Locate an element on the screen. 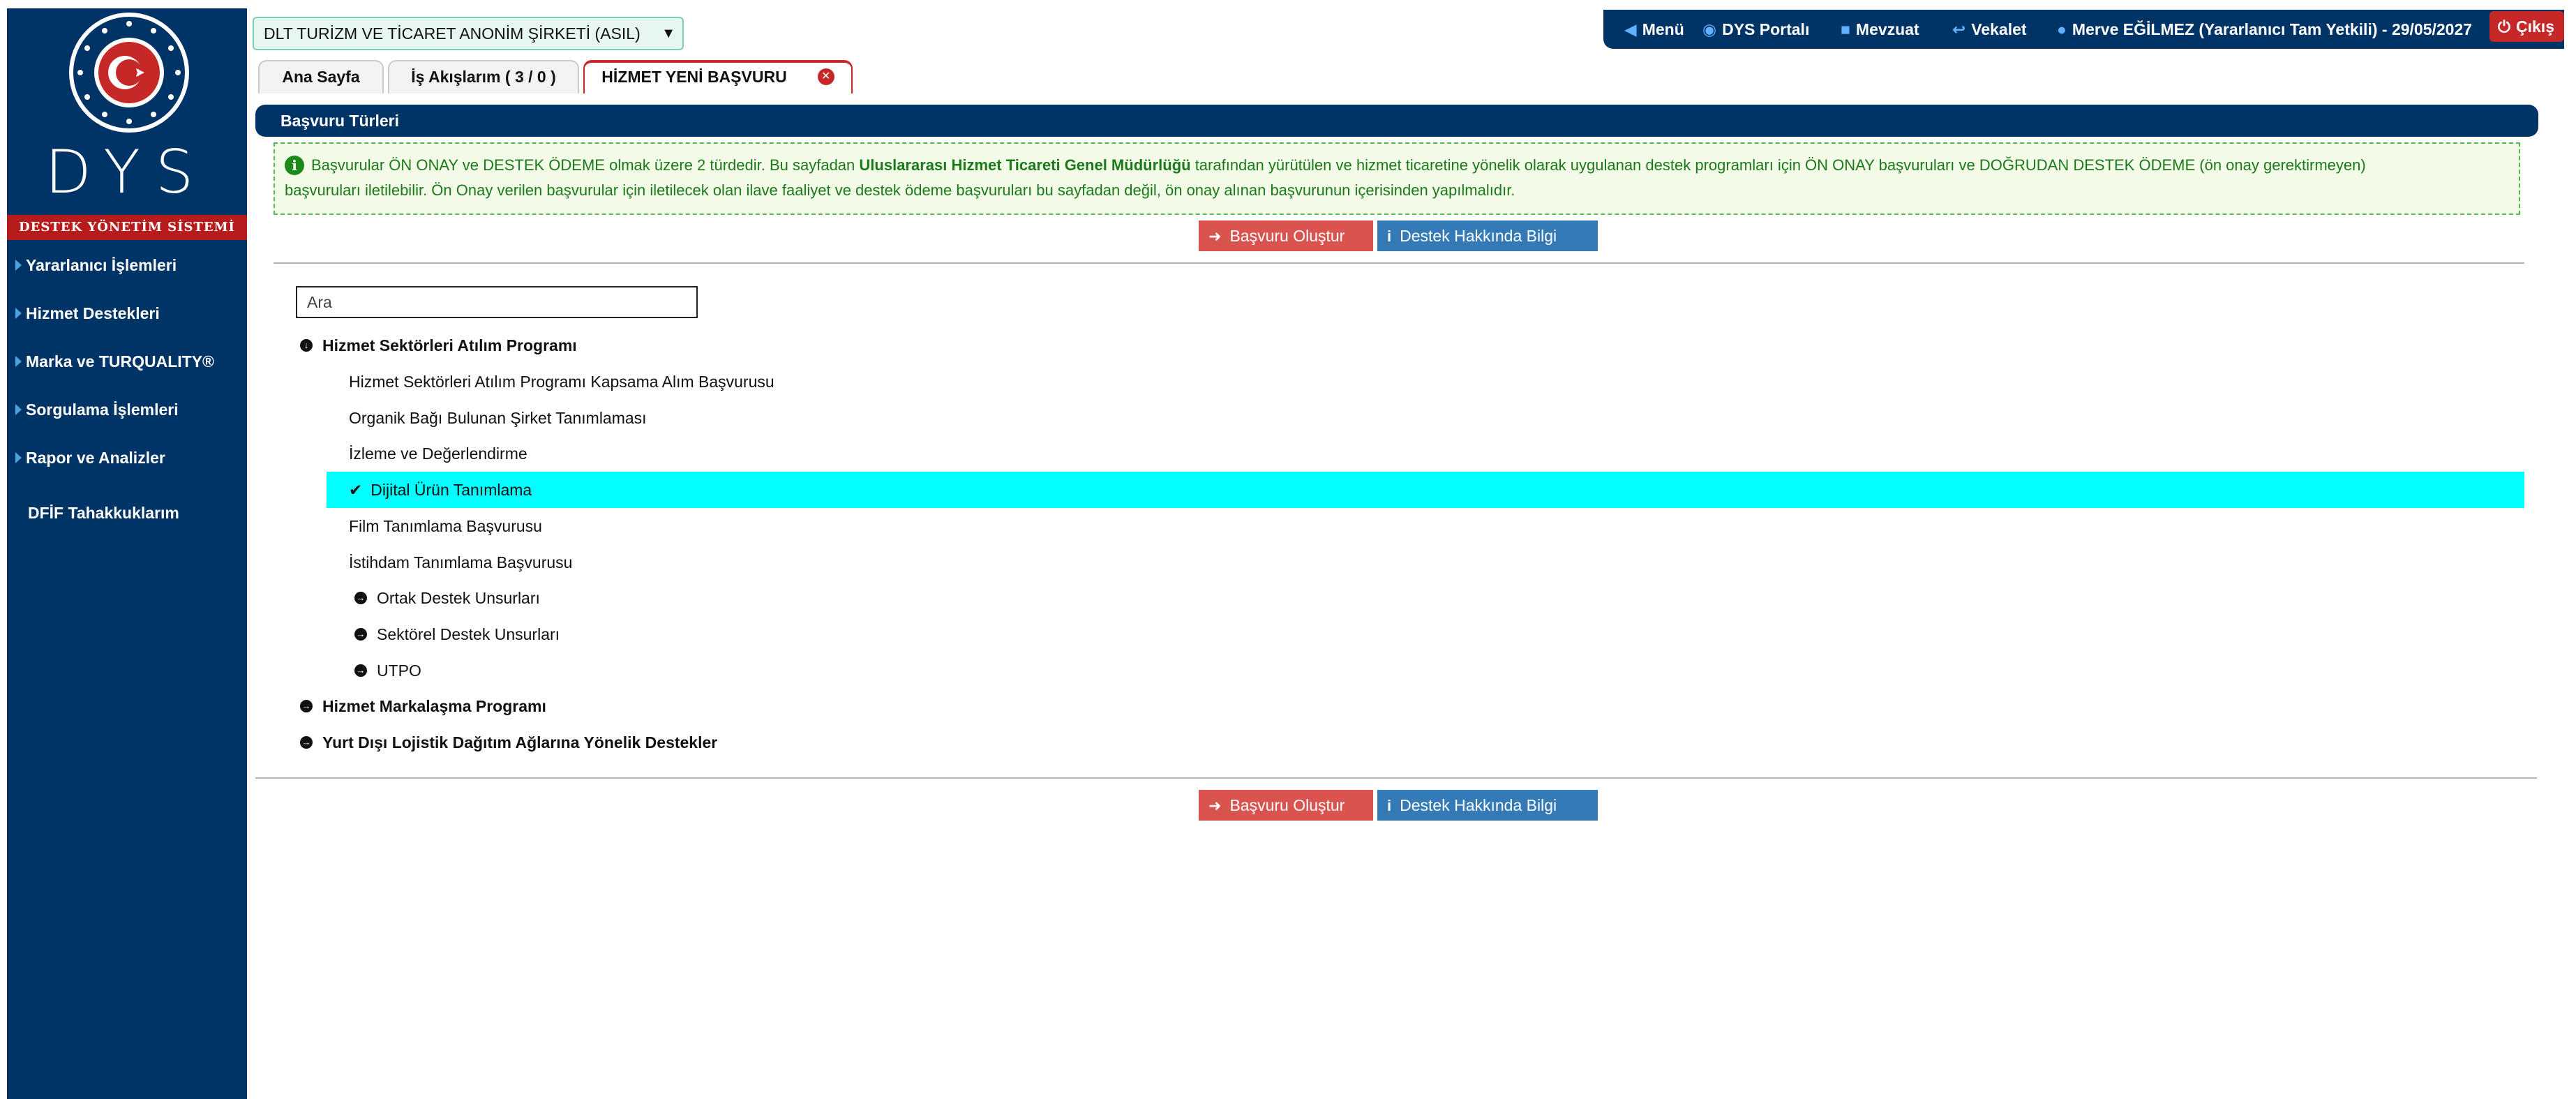 Image resolution: width=2576 pixels, height=1099 pixels. sidebar-item-hizmet-destekleri: Hizmet Destekleri is located at coordinates (127, 313).